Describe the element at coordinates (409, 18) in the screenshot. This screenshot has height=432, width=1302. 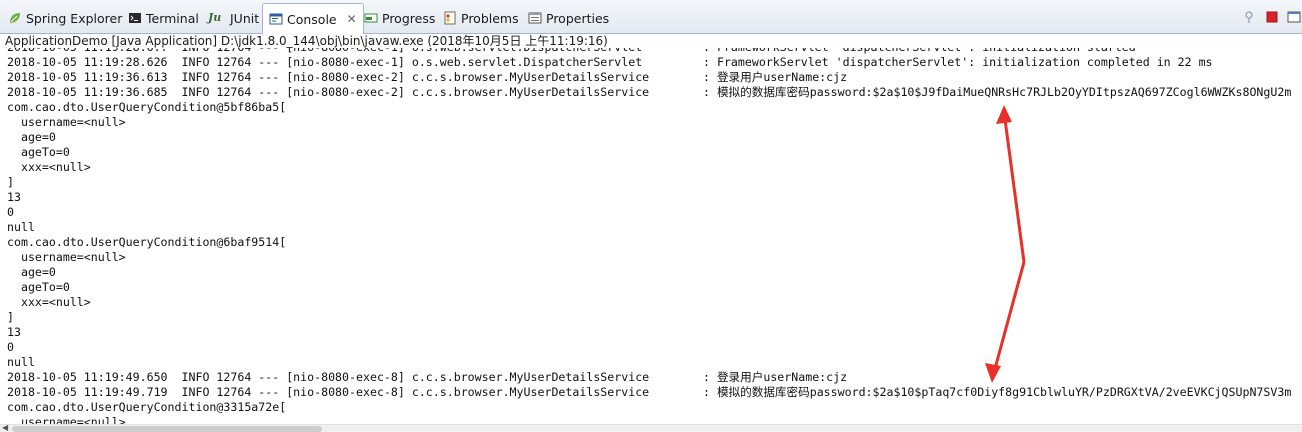
I see `tab-label: Progress` at that location.